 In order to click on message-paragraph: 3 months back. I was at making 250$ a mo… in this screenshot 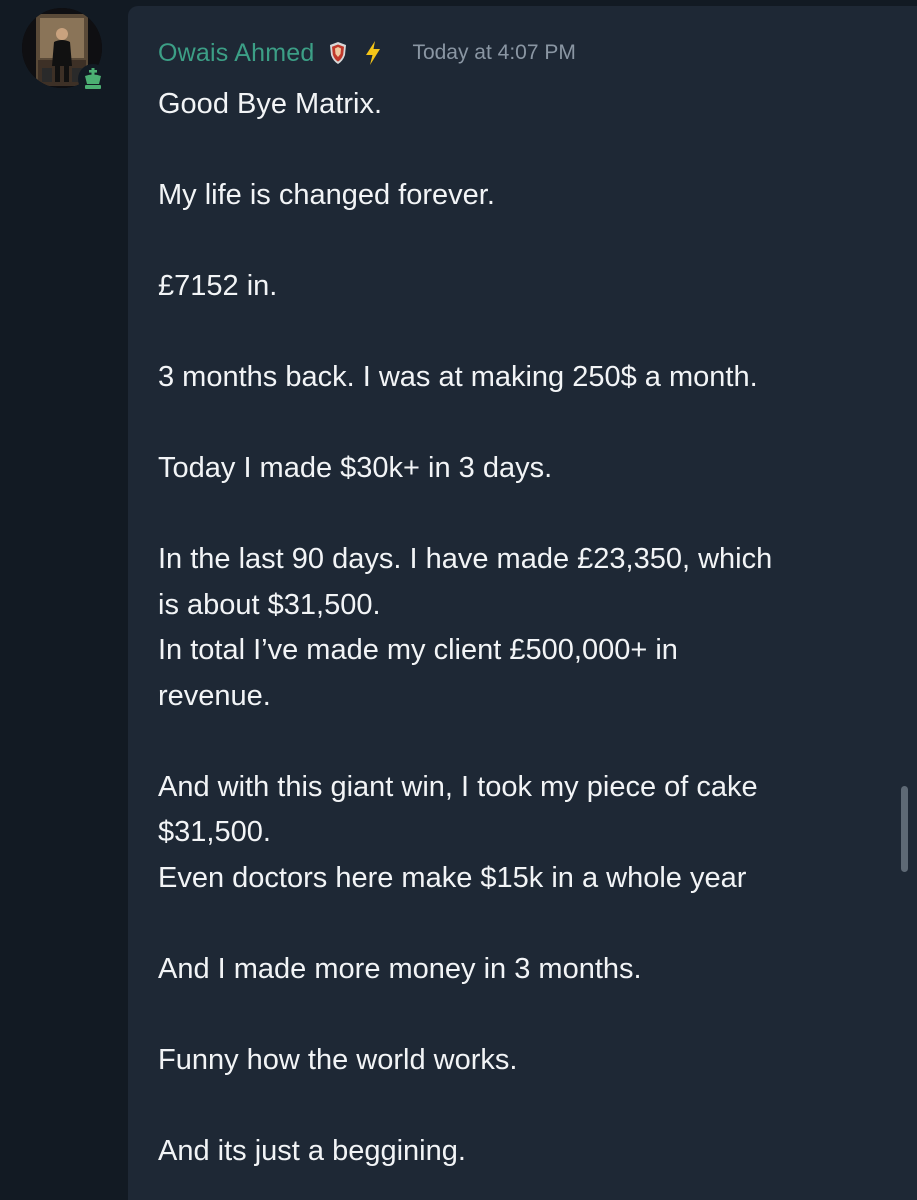, I will do `click(528, 378)`.